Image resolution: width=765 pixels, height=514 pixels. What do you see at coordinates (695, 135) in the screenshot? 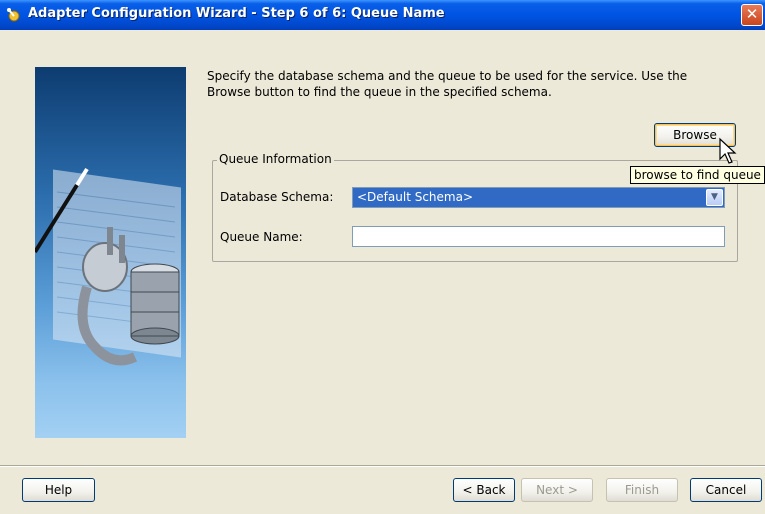
I see `browse-button-label: Browse` at bounding box center [695, 135].